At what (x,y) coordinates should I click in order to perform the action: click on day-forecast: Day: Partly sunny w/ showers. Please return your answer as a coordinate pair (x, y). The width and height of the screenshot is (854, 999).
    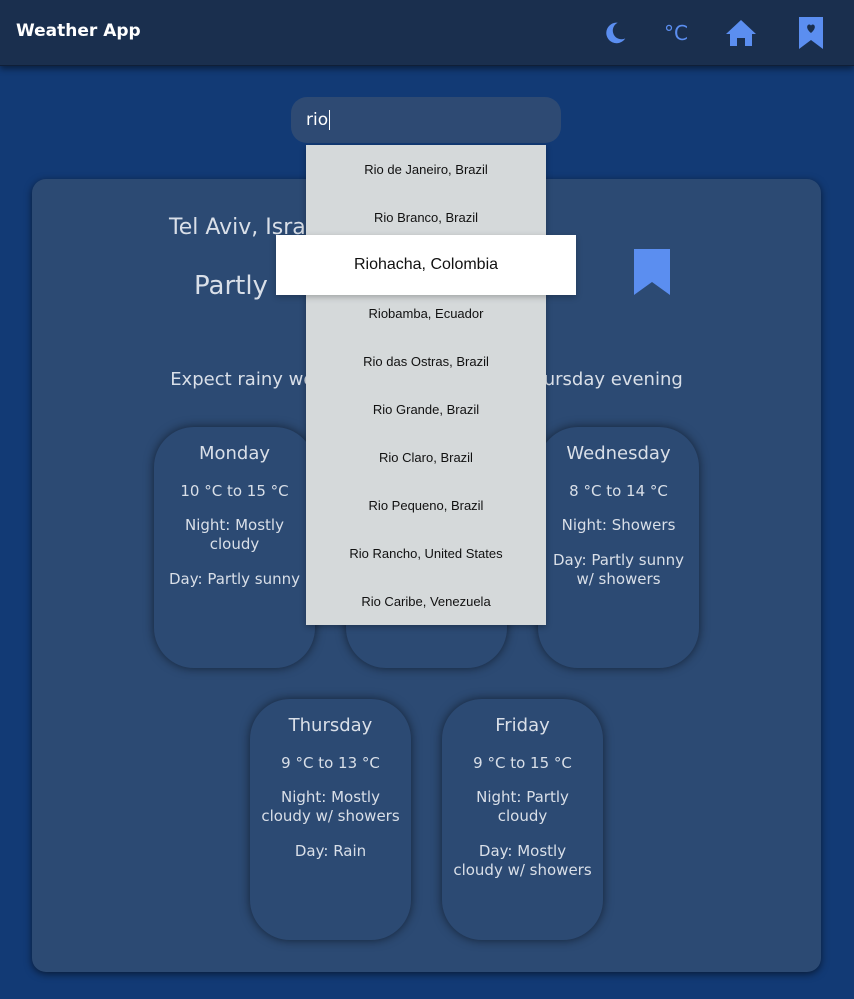
    Looking at the image, I should click on (618, 569).